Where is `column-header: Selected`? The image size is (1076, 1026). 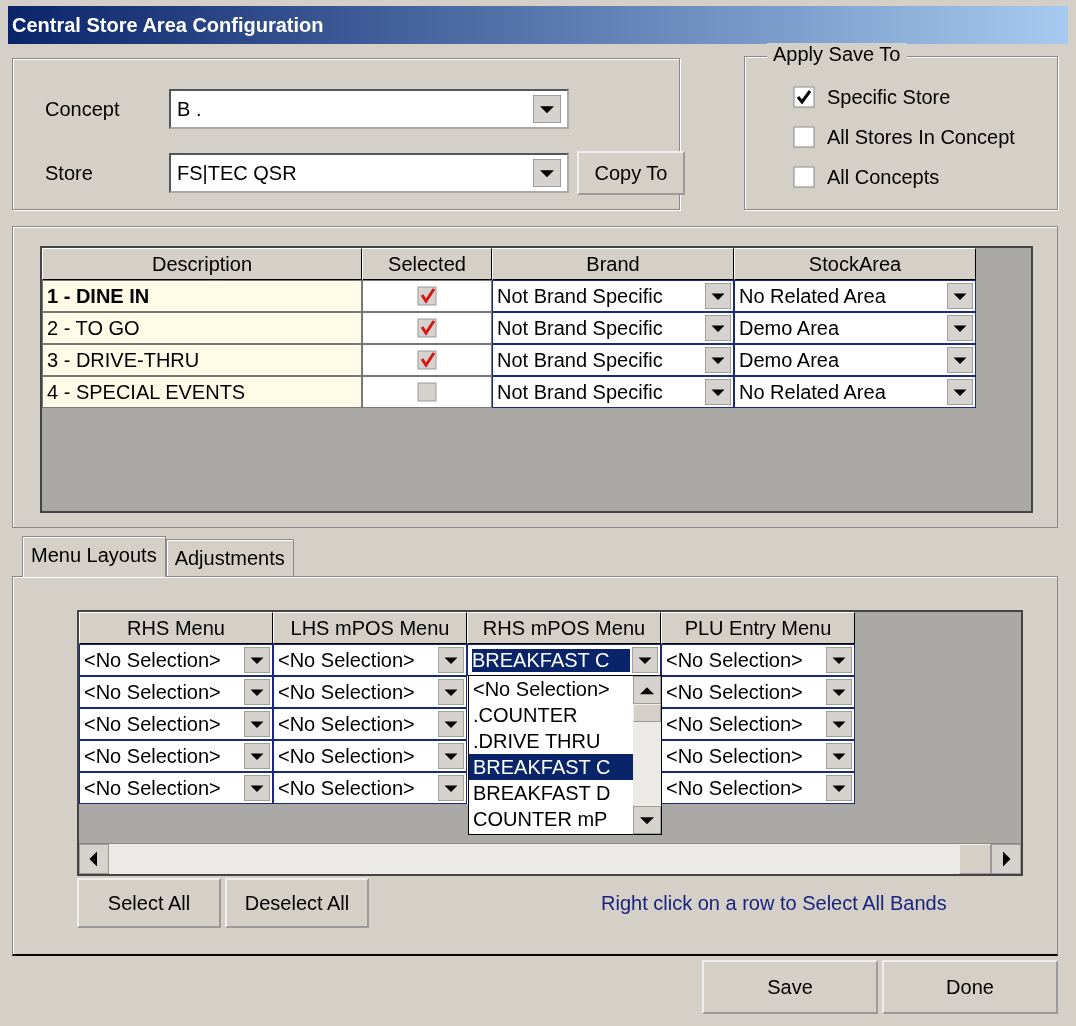
column-header: Selected is located at coordinates (427, 264).